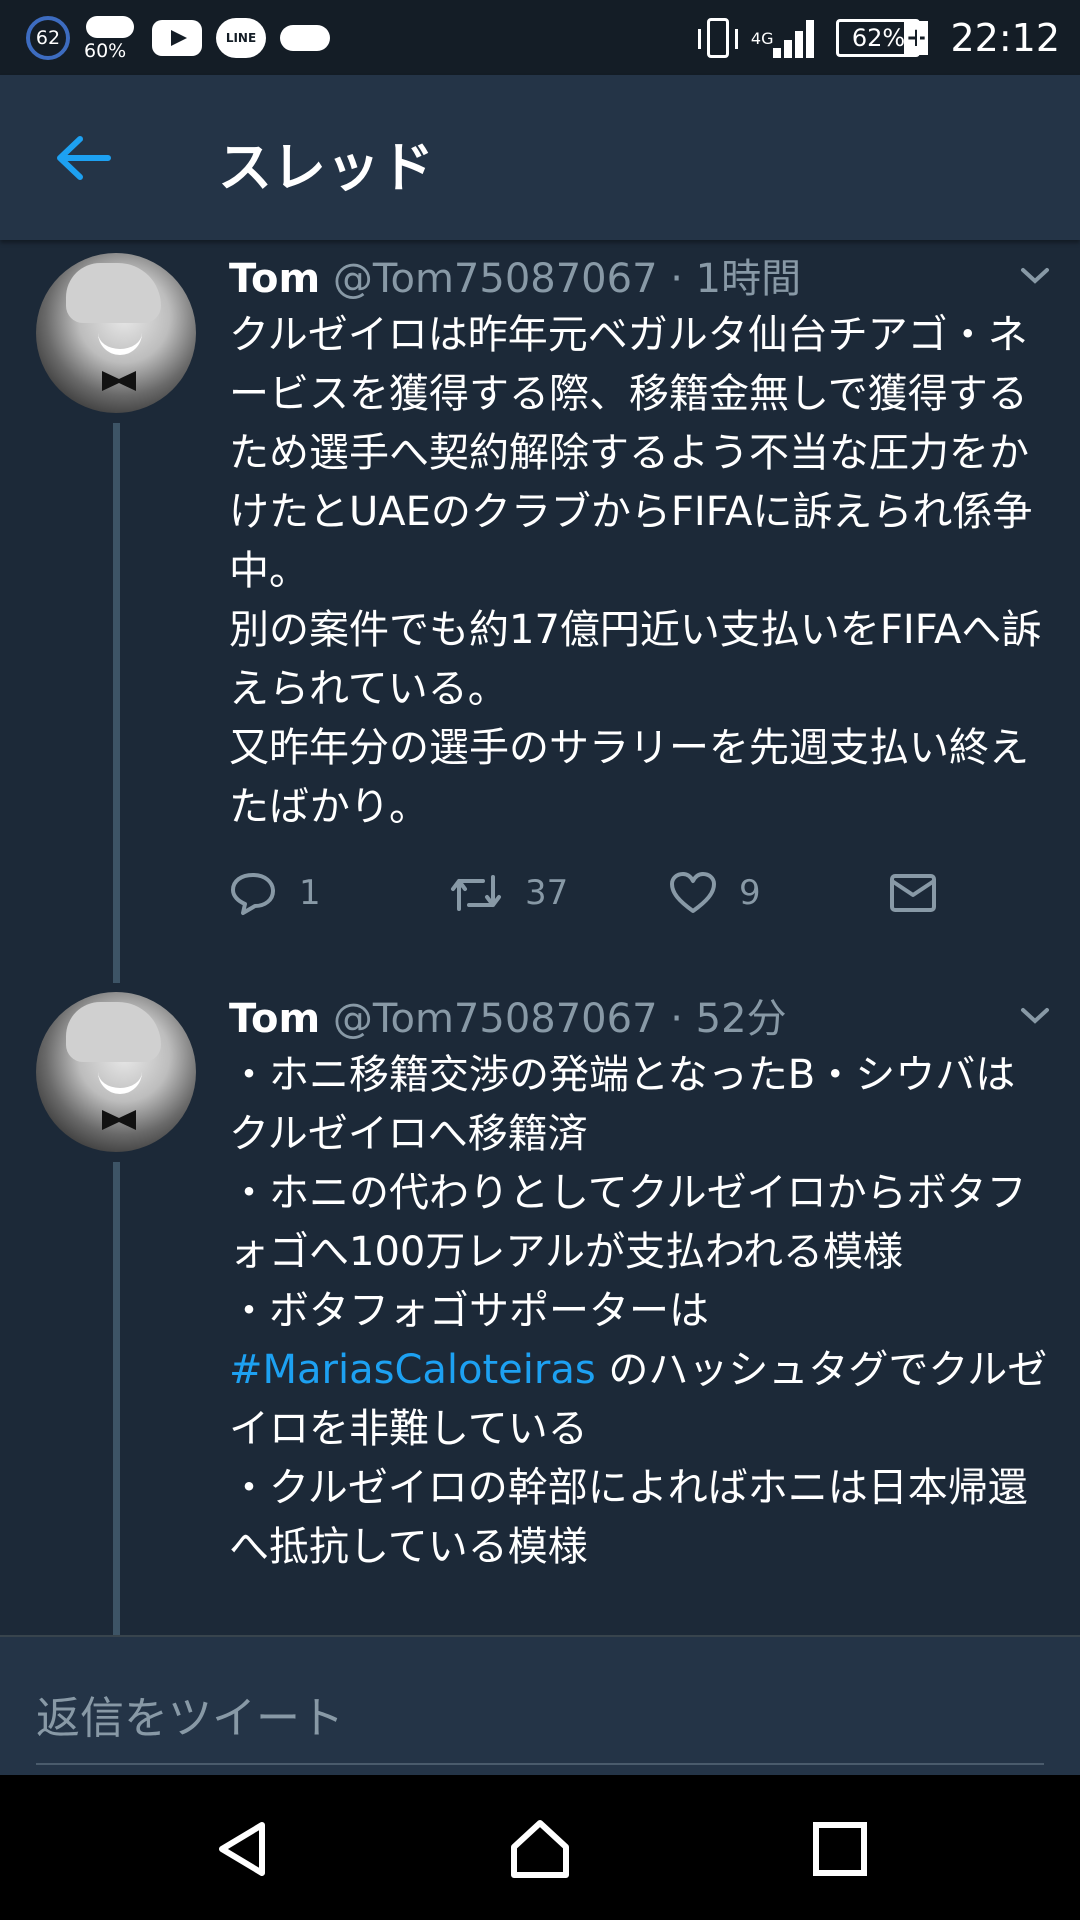 This screenshot has width=1080, height=1920. I want to click on reply-count: 1, so click(310, 893).